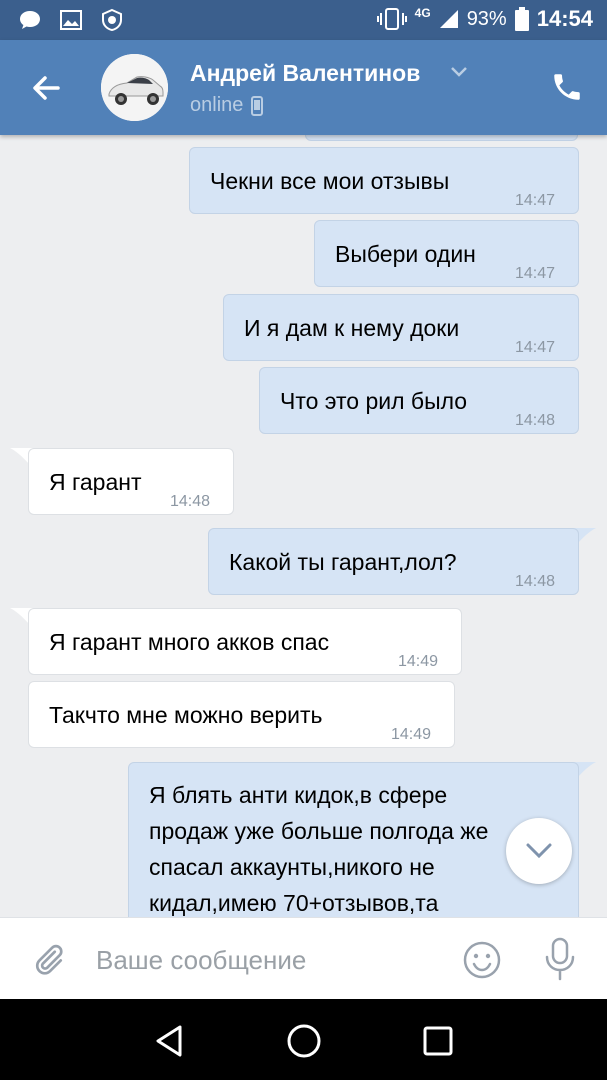 The image size is (607, 1080). Describe the element at coordinates (352, 328) in the screenshot. I see `message-text: И я дам к нему доки` at that location.